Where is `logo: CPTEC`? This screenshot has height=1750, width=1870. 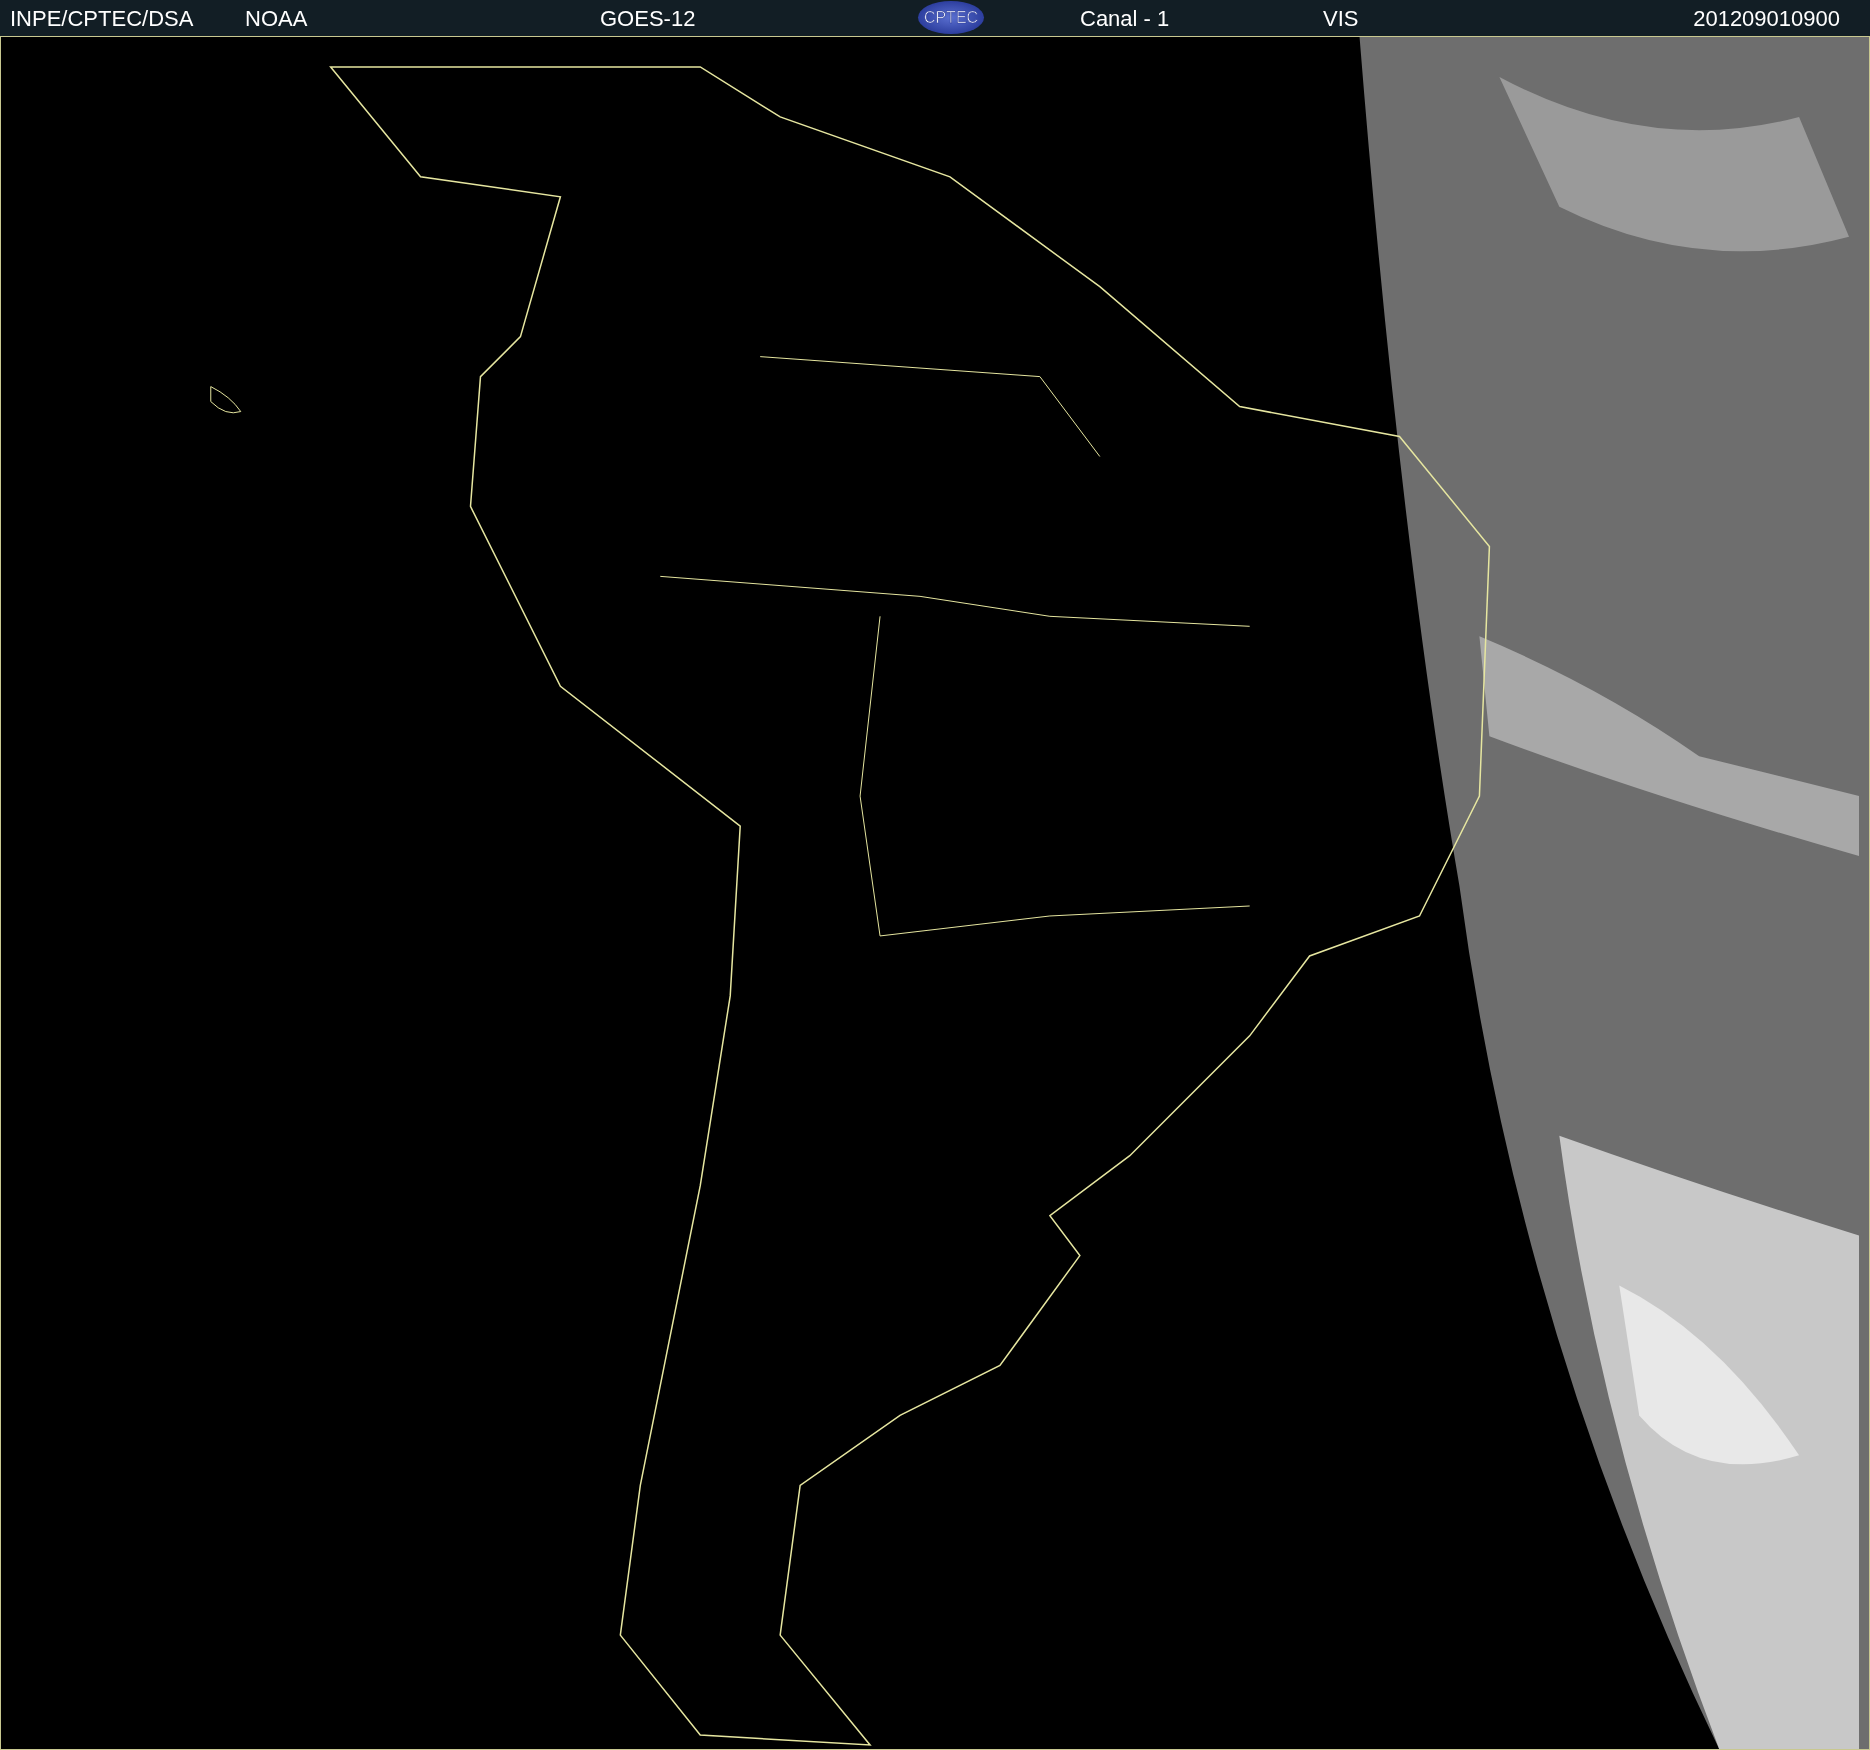
logo: CPTEC is located at coordinates (951, 17).